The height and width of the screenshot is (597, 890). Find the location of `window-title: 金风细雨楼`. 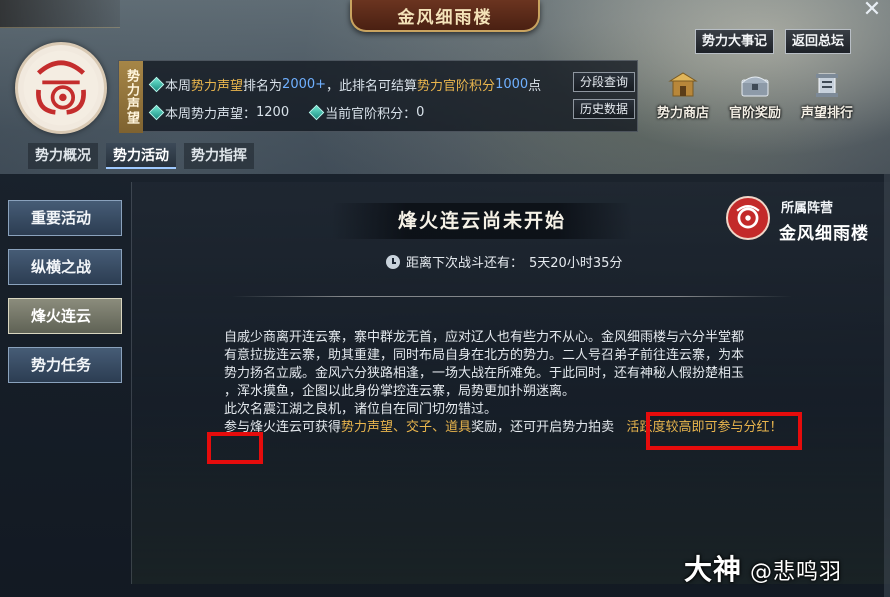

window-title: 金风细雨楼 is located at coordinates (445, 16).